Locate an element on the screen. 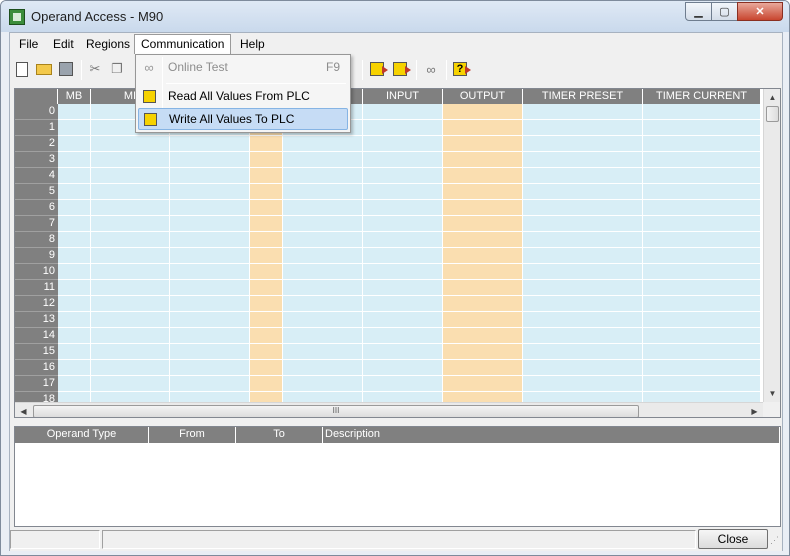  read-plc-icon is located at coordinates (378, 69).